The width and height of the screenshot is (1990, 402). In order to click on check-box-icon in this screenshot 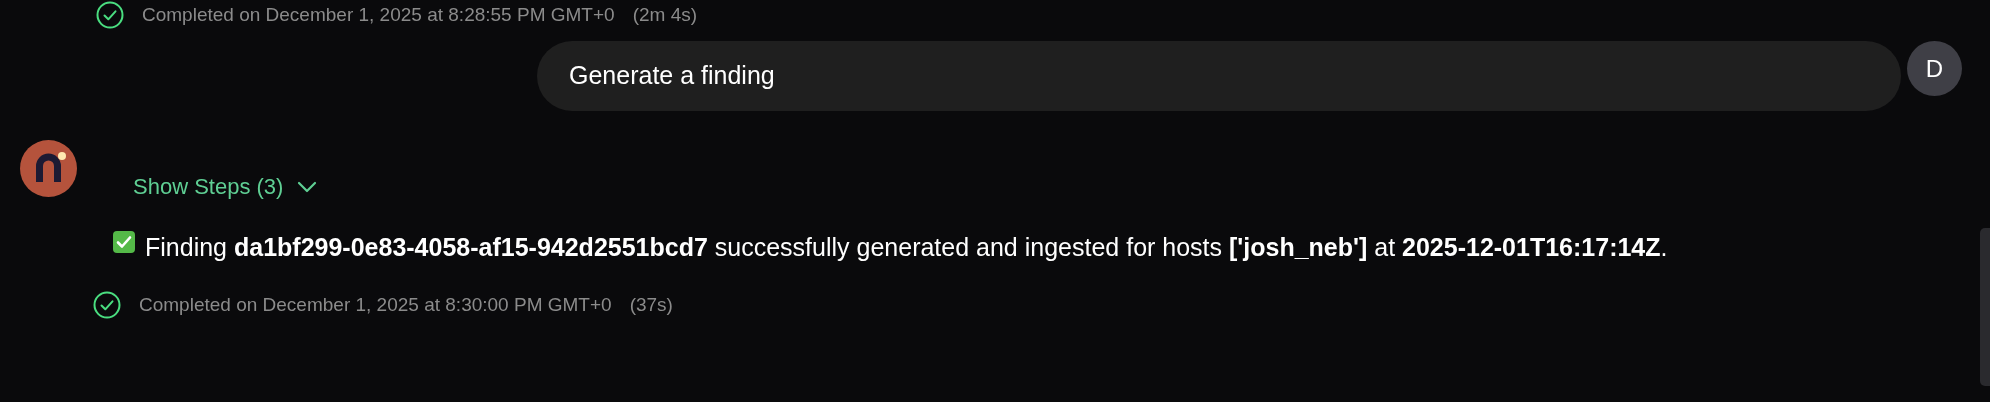, I will do `click(124, 242)`.